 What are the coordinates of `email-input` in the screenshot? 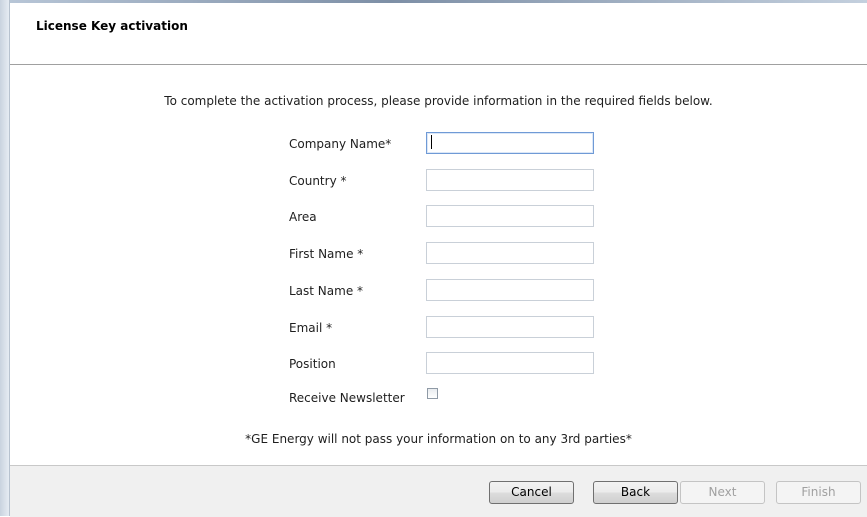 It's located at (510, 327).